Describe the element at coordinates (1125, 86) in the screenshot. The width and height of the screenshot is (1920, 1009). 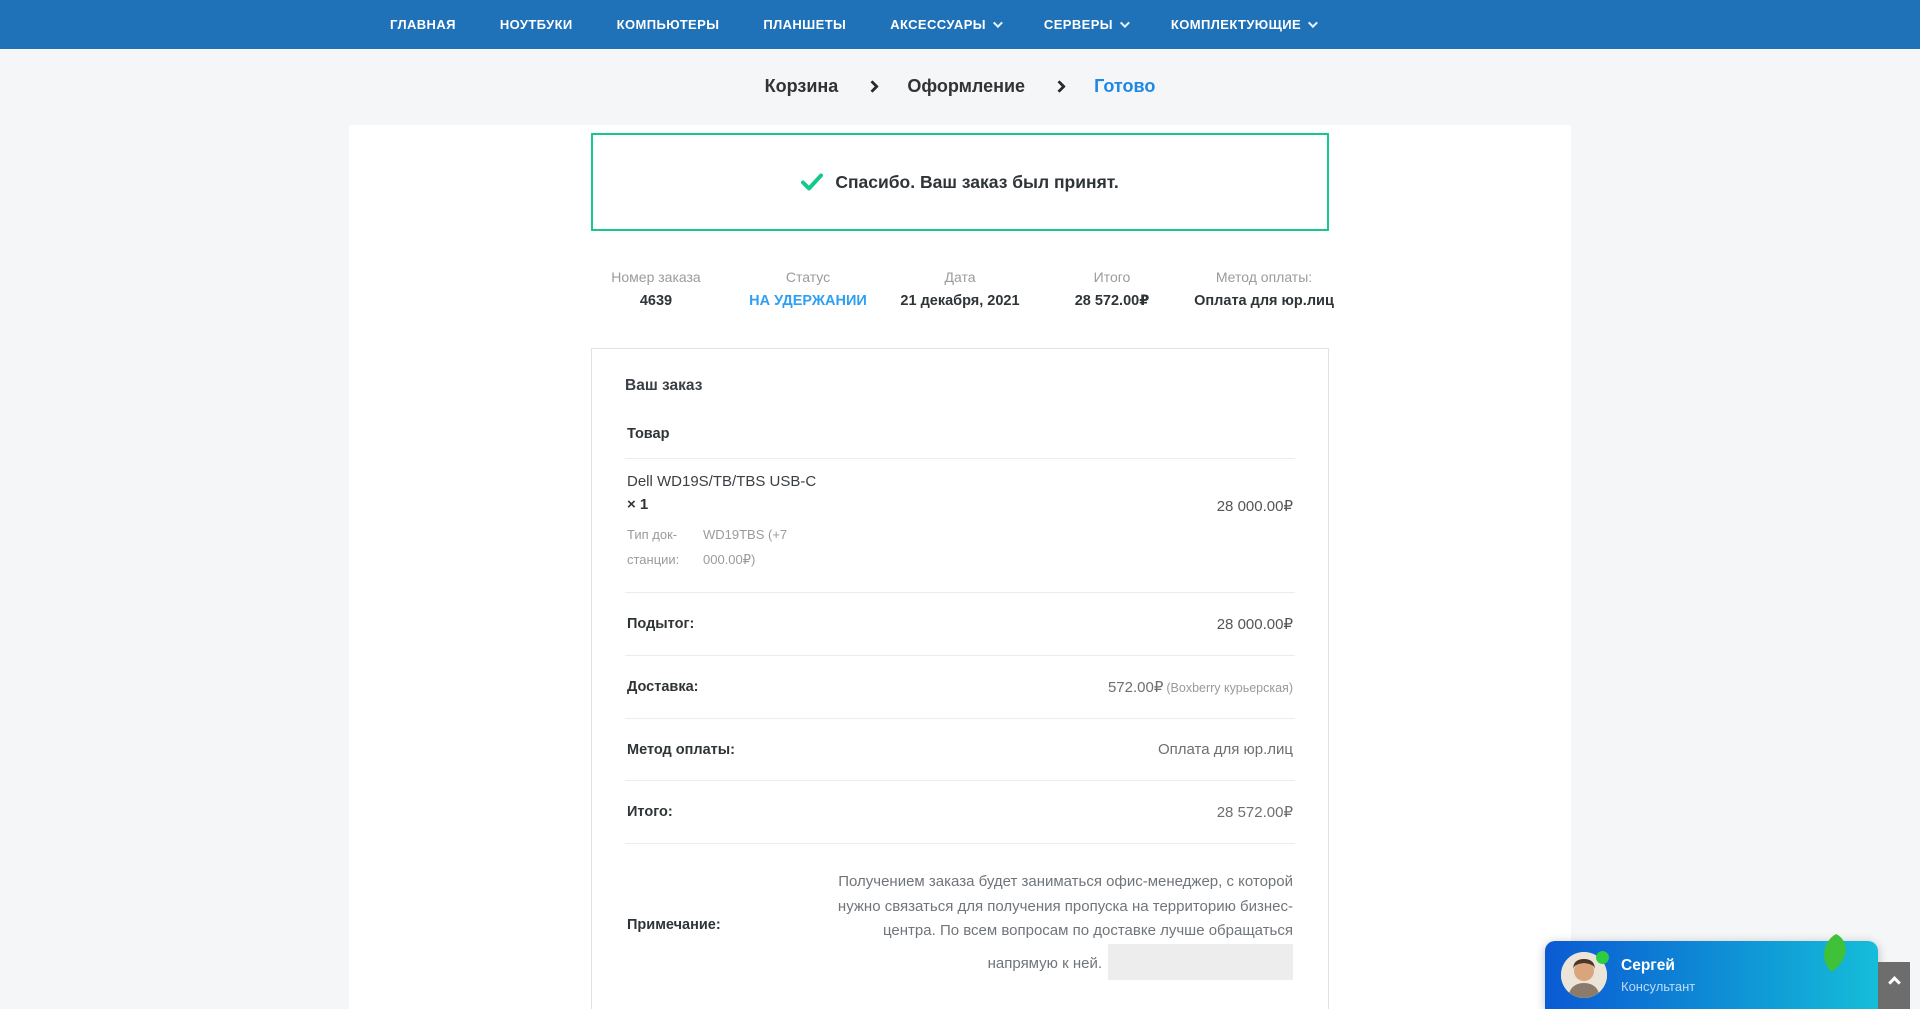
I see `breadcrumb-done: Готово` at that location.